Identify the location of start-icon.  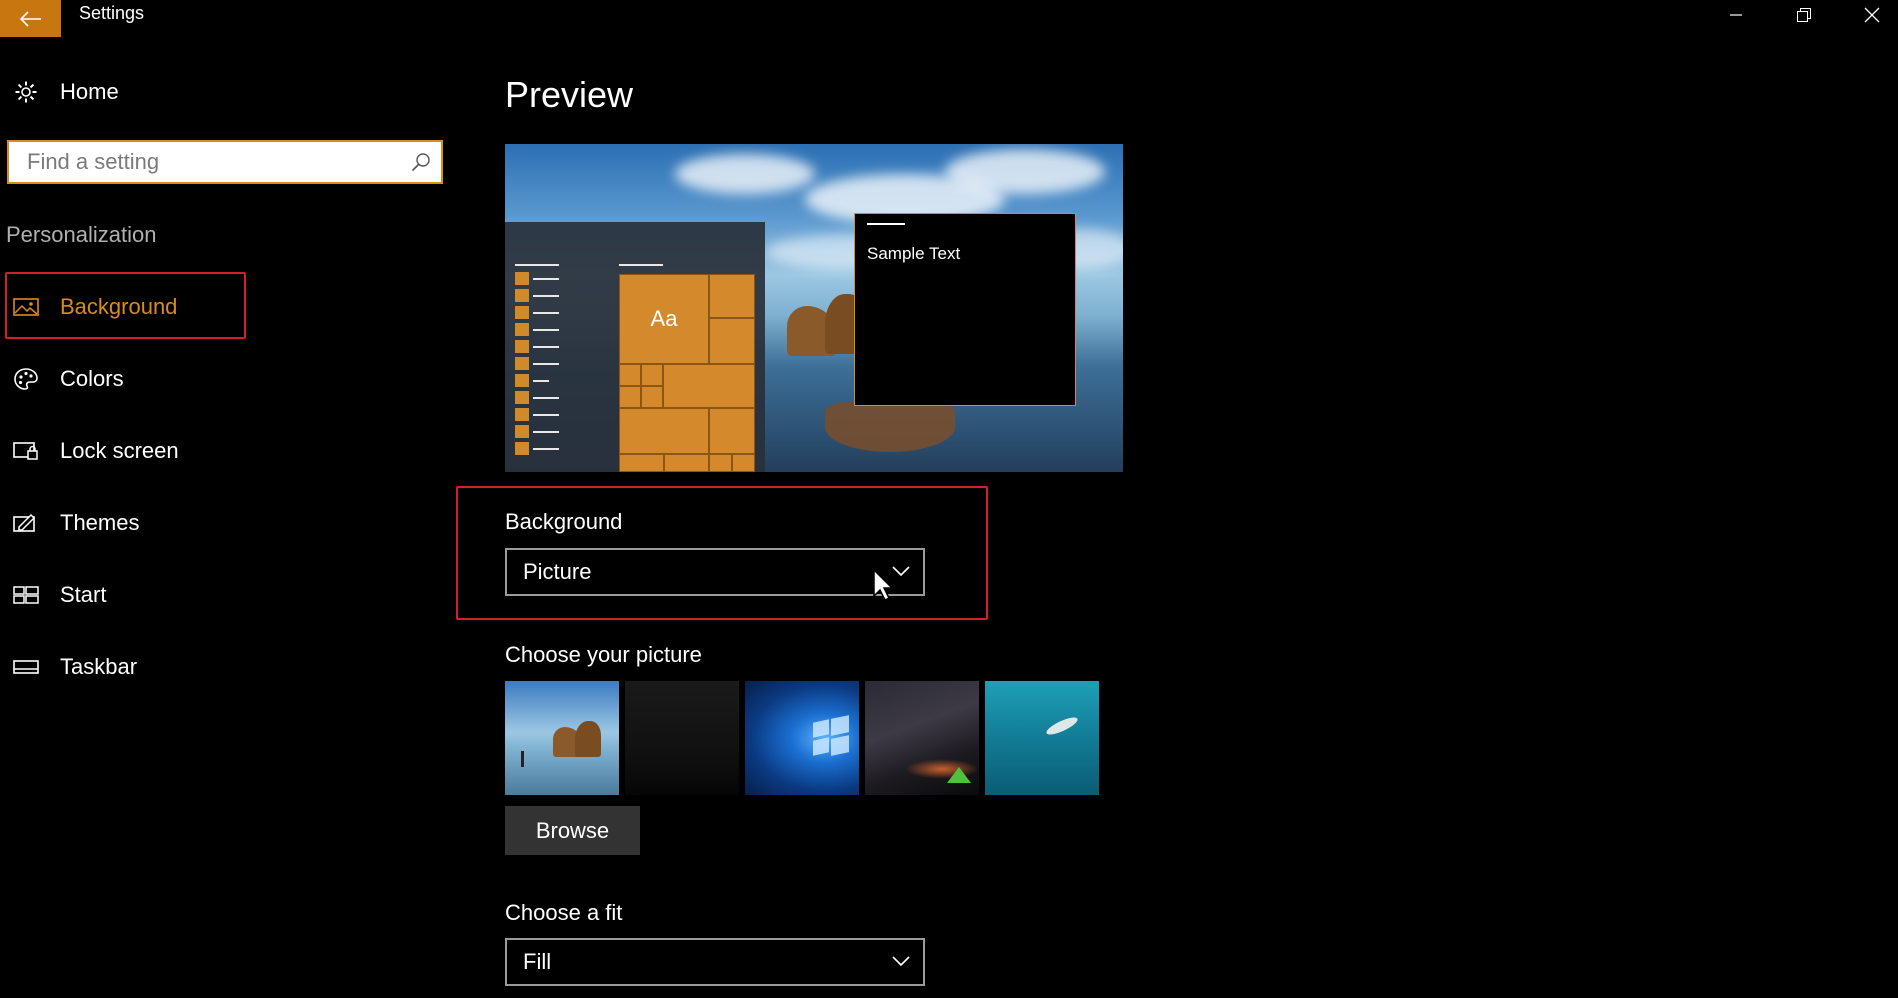
(26, 595).